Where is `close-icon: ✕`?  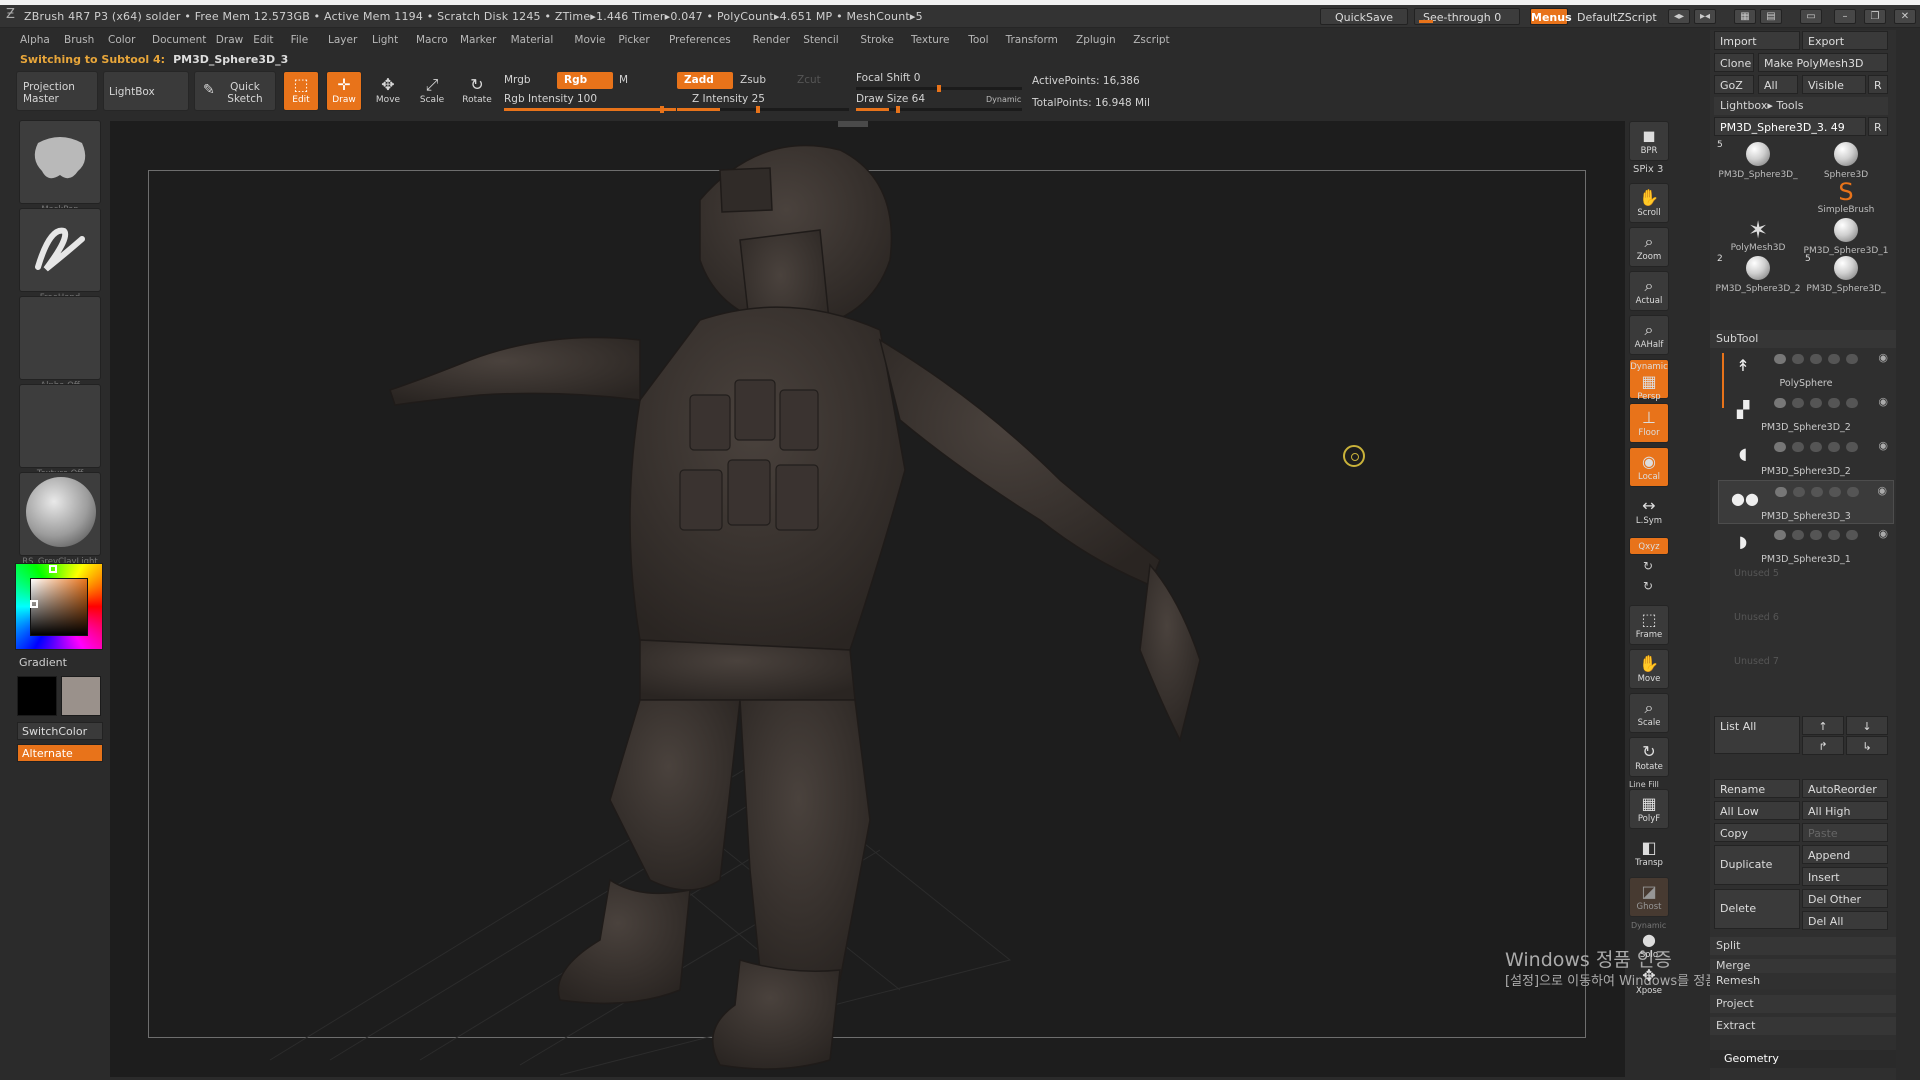
close-icon: ✕ is located at coordinates (1905, 16).